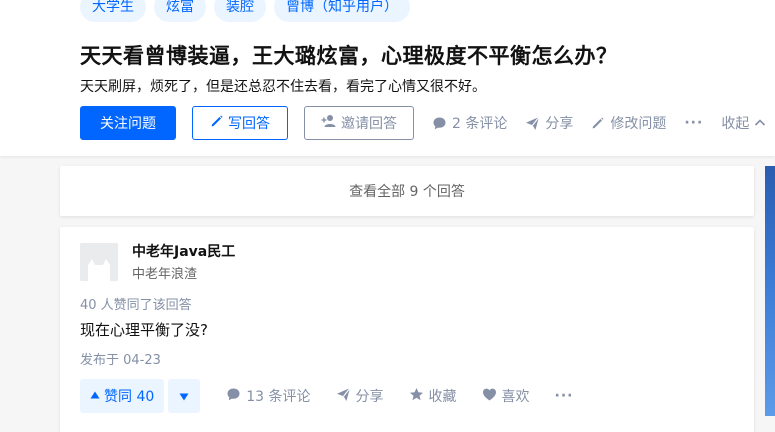 The width and height of the screenshot is (775, 432). What do you see at coordinates (416, 396) in the screenshot?
I see `star-icon` at bounding box center [416, 396].